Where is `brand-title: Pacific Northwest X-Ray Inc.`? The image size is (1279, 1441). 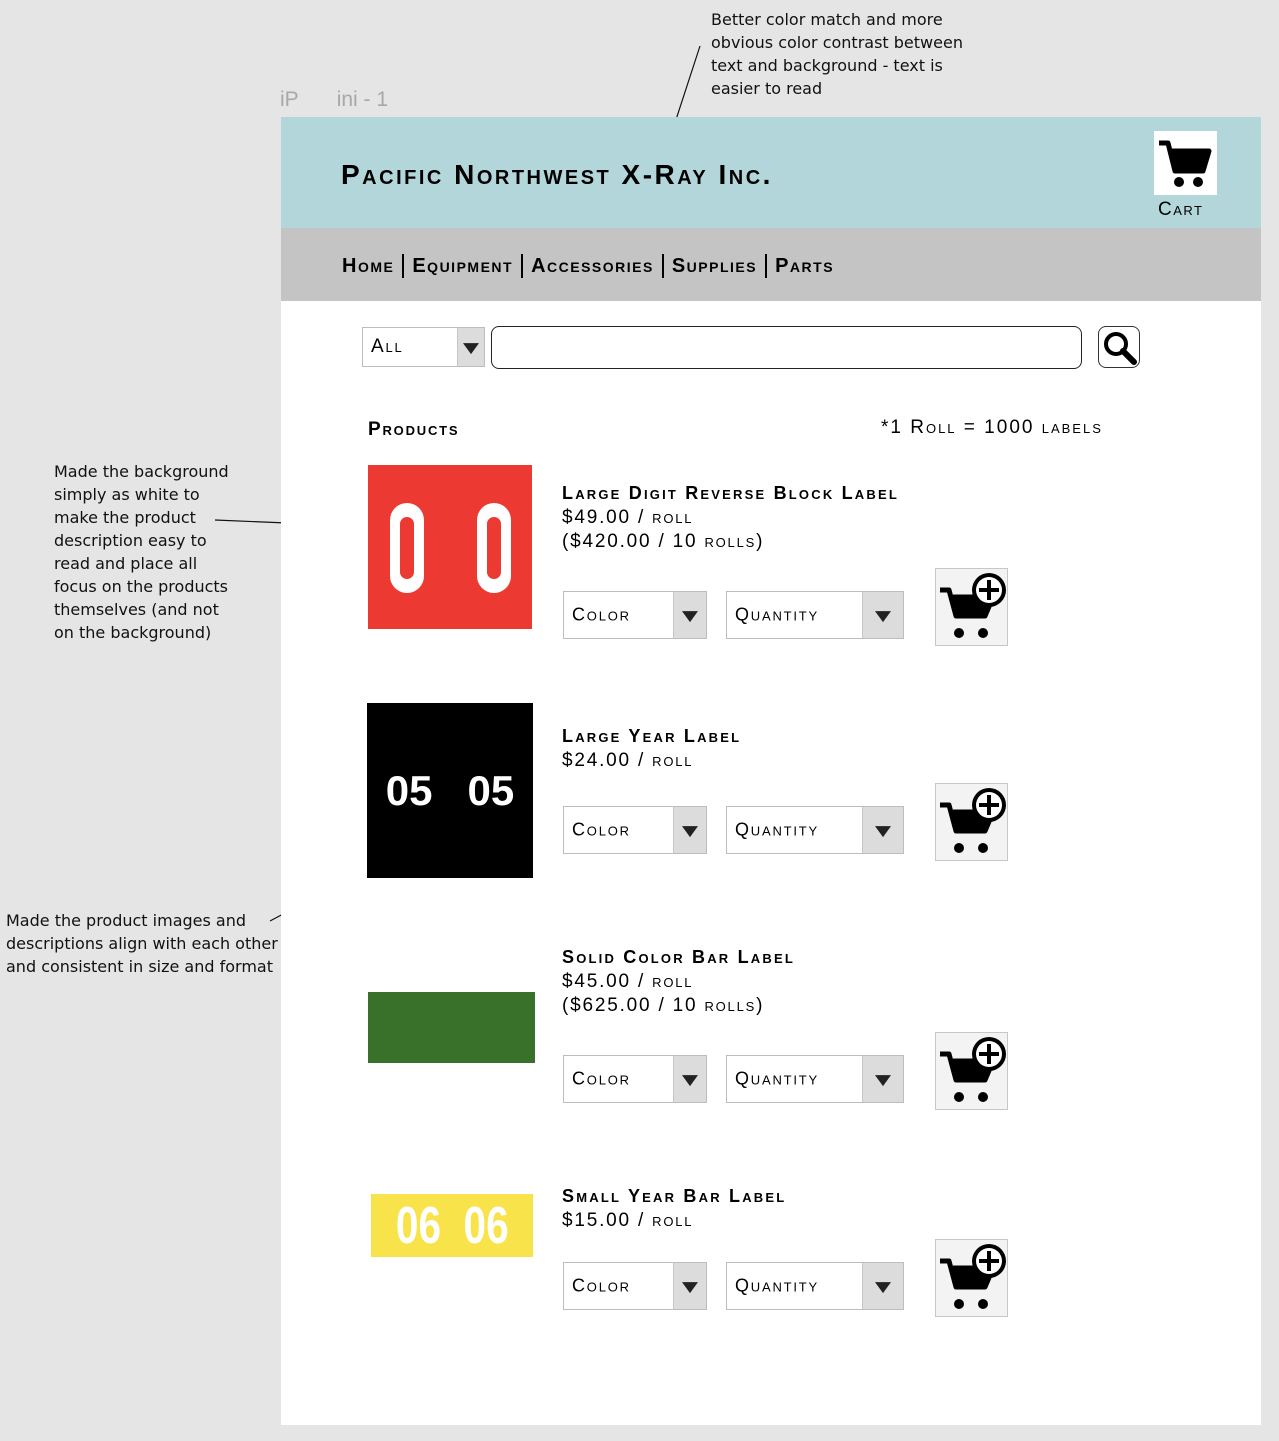 brand-title: Pacific Northwest X-Ray Inc. is located at coordinates (557, 175).